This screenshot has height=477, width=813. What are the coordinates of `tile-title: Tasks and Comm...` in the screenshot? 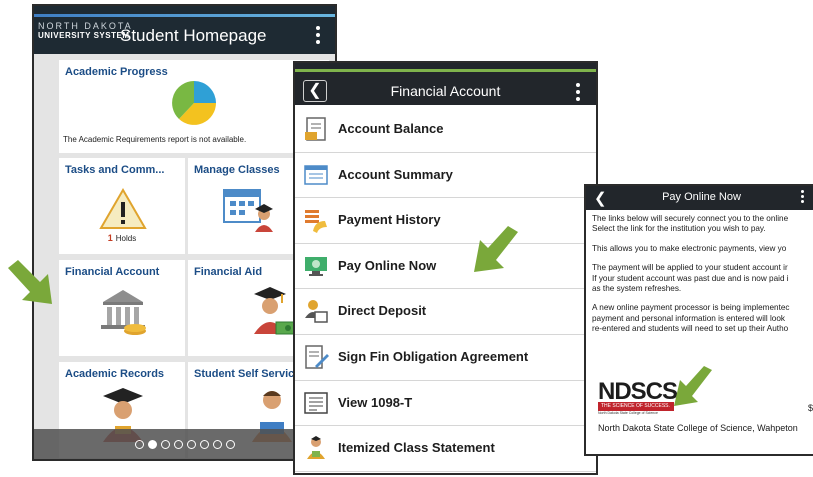 It's located at (115, 170).